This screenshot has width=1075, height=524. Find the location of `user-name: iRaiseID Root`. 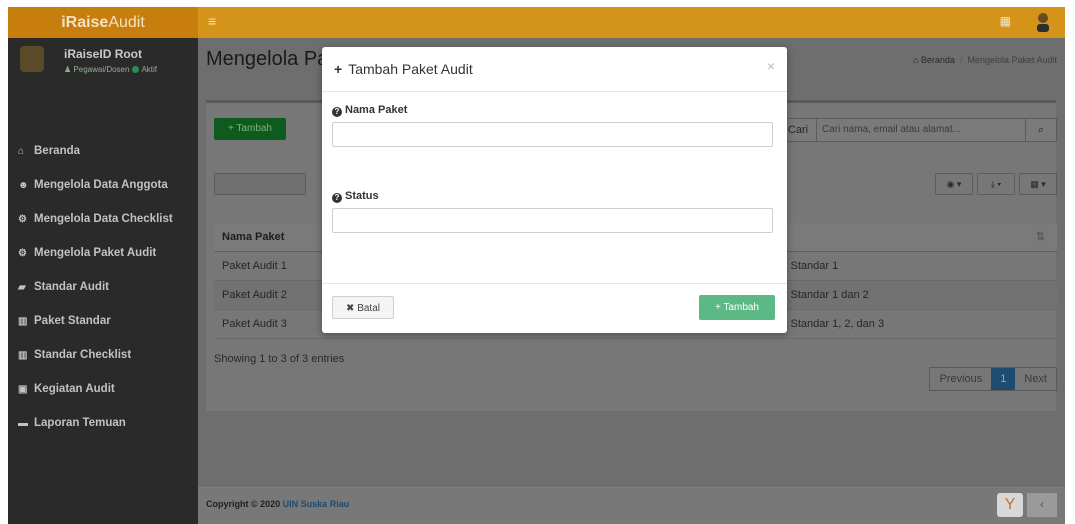

user-name: iRaiseID Root is located at coordinates (103, 54).